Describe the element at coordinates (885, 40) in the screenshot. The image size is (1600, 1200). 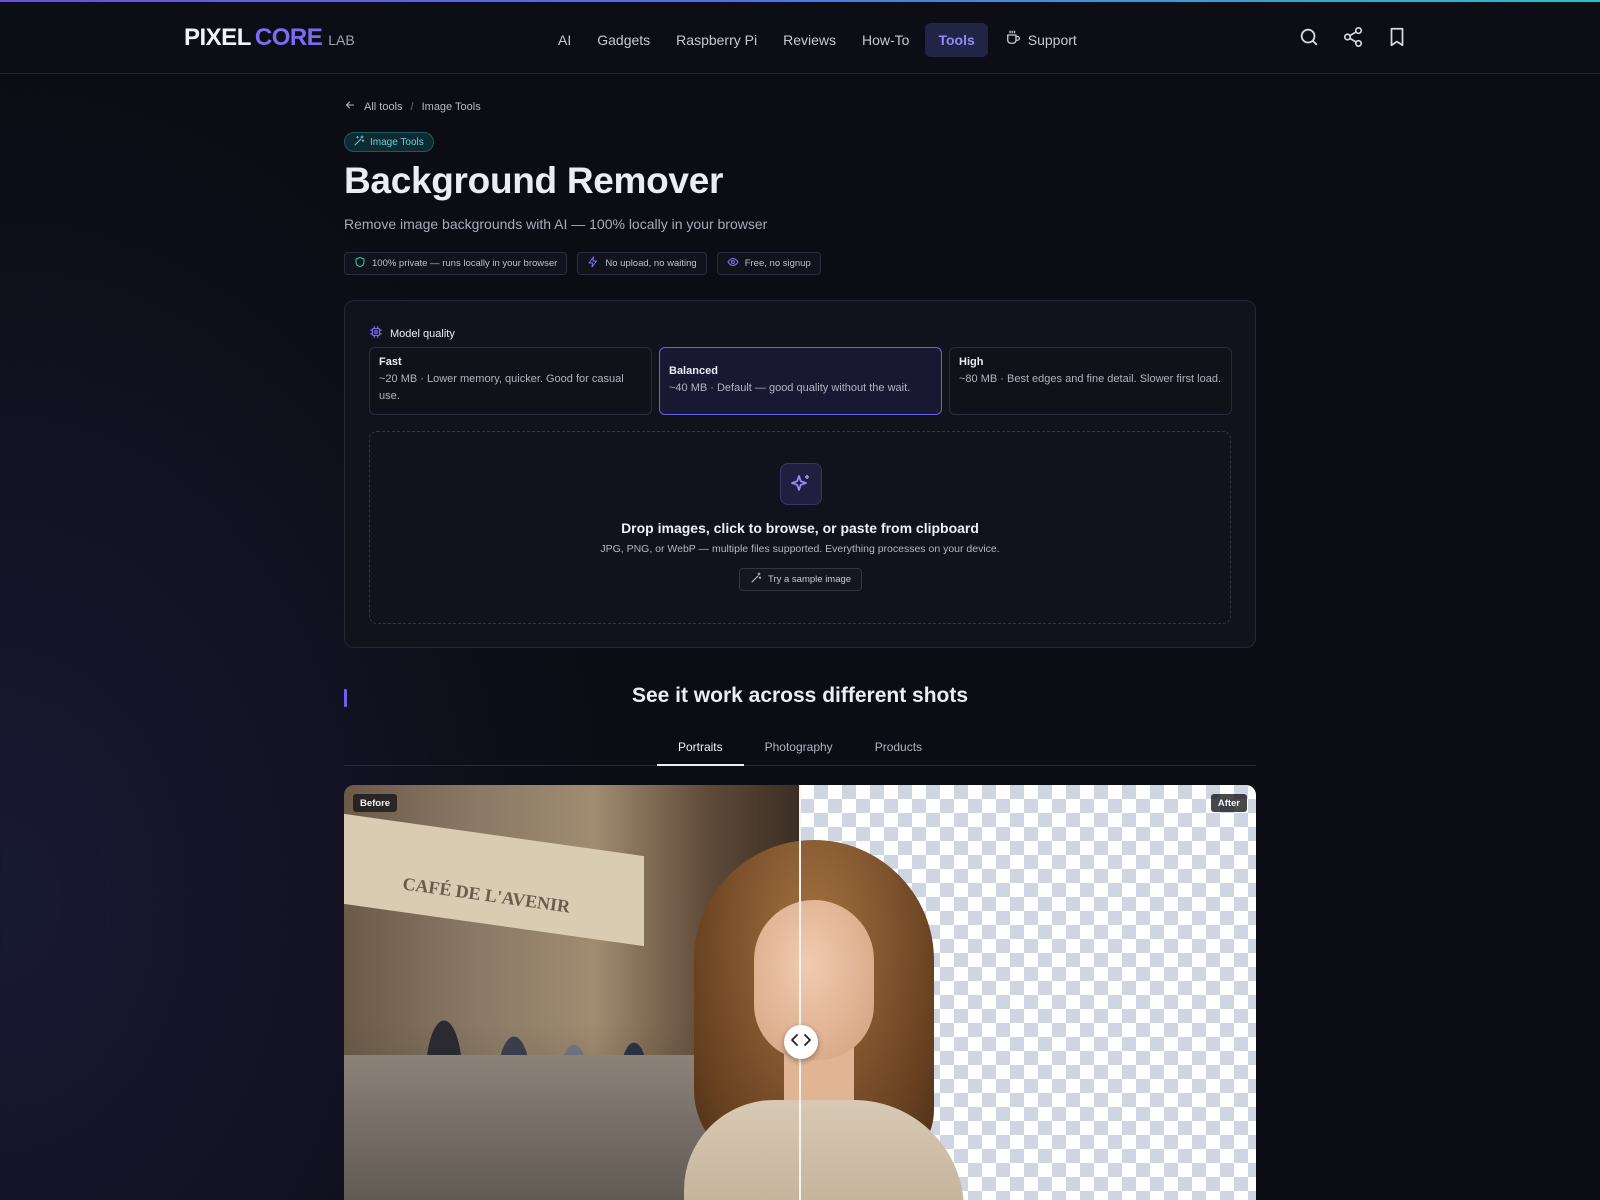
I see `nav-item-how-to: How-To` at that location.